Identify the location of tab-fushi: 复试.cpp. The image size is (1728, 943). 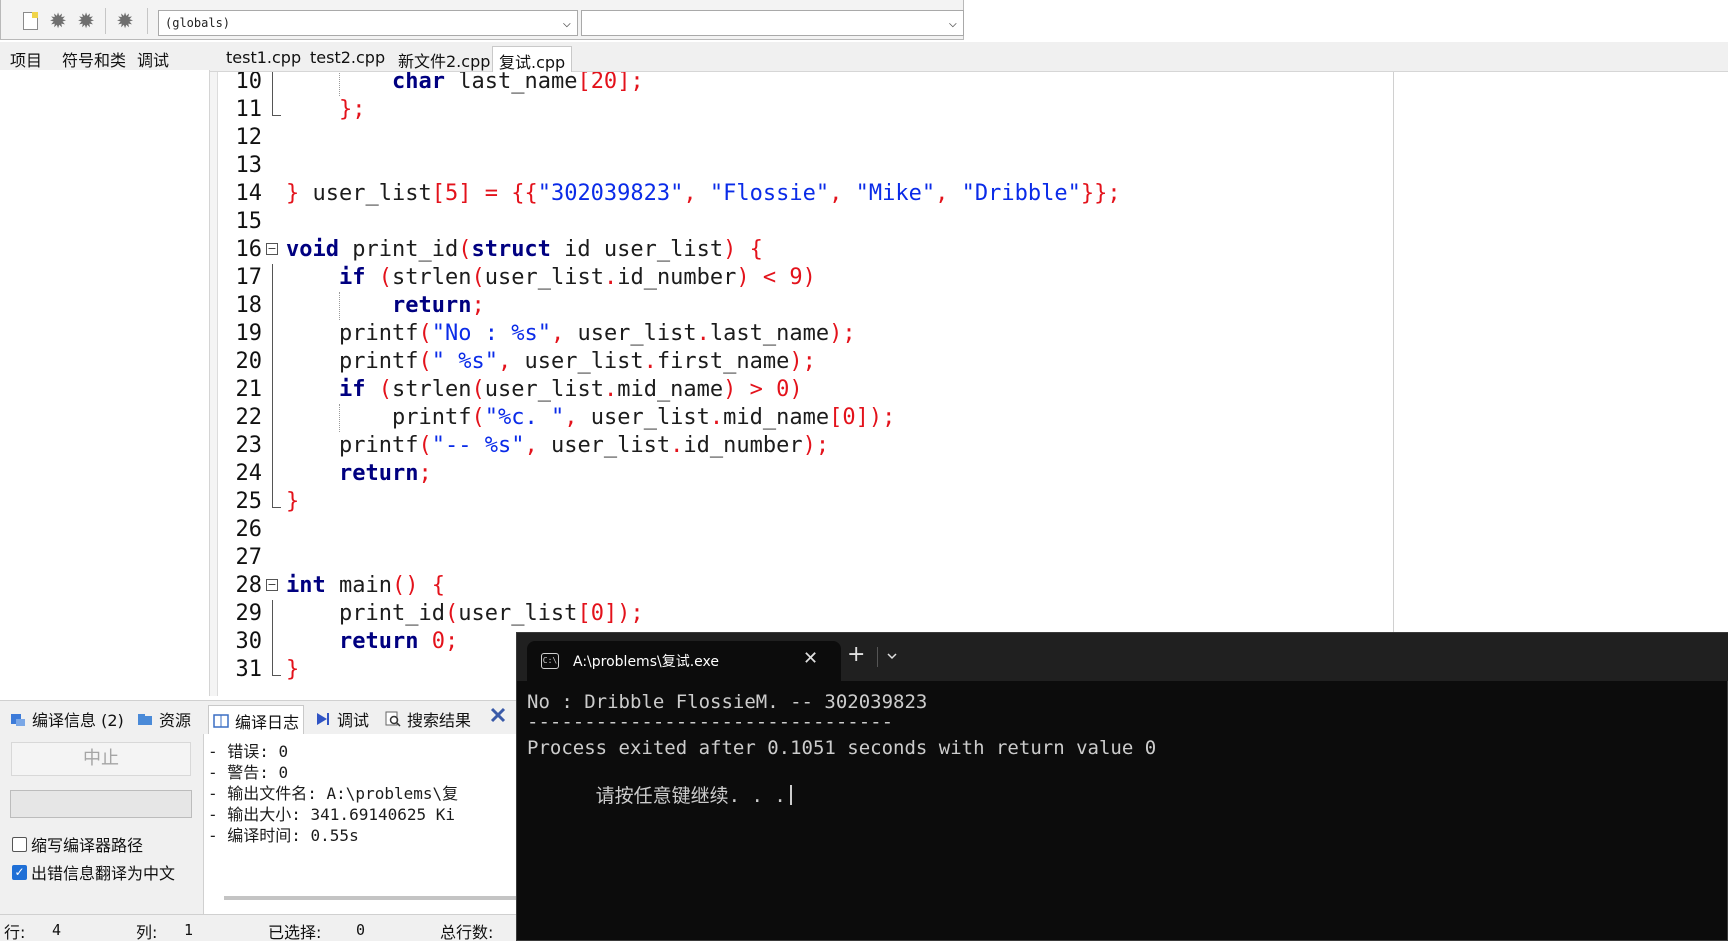
(532, 59).